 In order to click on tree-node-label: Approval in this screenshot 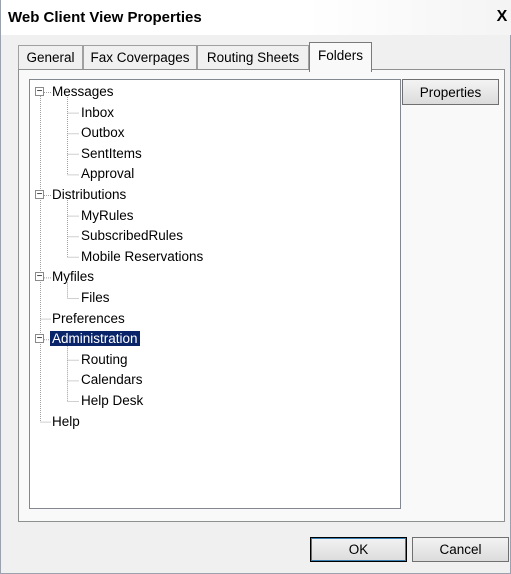, I will do `click(108, 174)`.